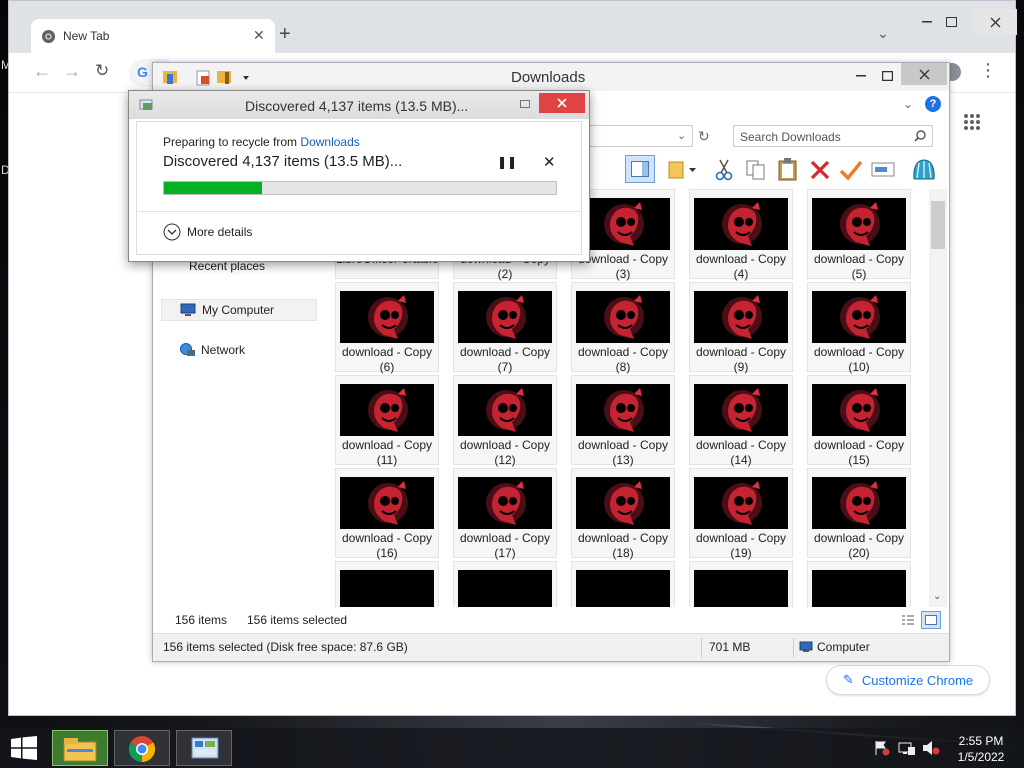 The height and width of the screenshot is (768, 1024). What do you see at coordinates (931, 748) in the screenshot?
I see `volume-muted-icon` at bounding box center [931, 748].